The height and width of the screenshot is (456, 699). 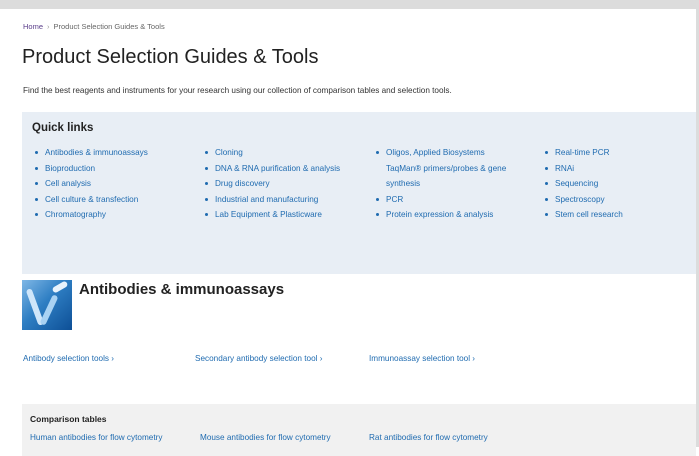 I want to click on breadcrumb-current: Product Selection Guides & Tools, so click(x=109, y=26).